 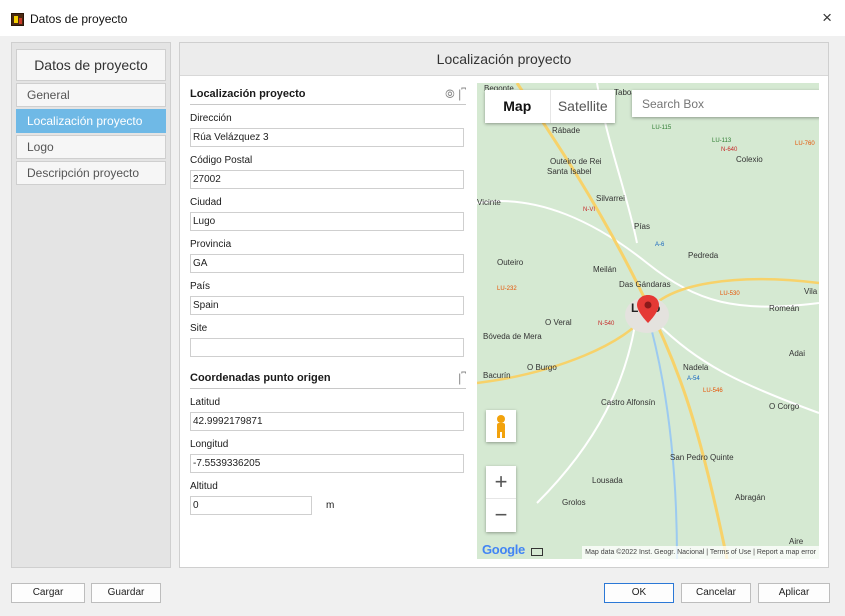 I want to click on road-label: LU-530, so click(x=730, y=294).